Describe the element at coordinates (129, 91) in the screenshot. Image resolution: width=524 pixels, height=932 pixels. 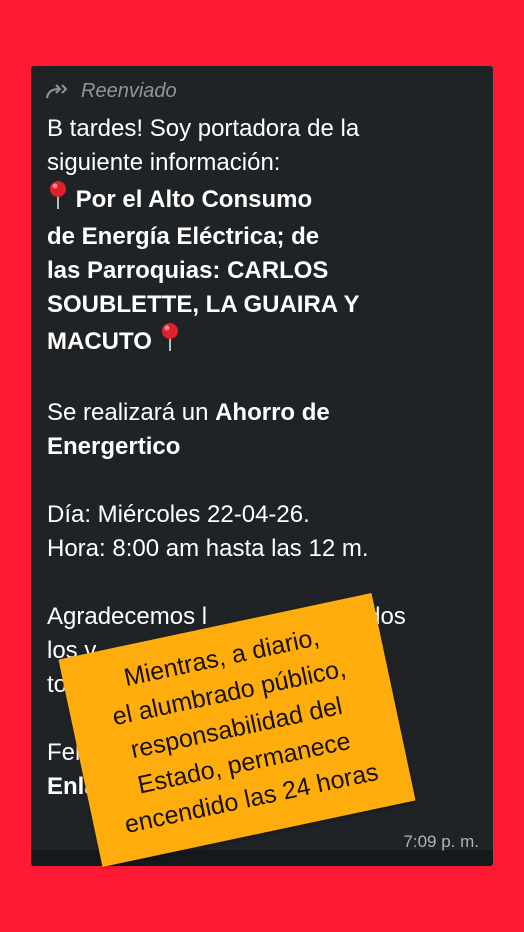
I see `forwarded-text: Reenviado` at that location.